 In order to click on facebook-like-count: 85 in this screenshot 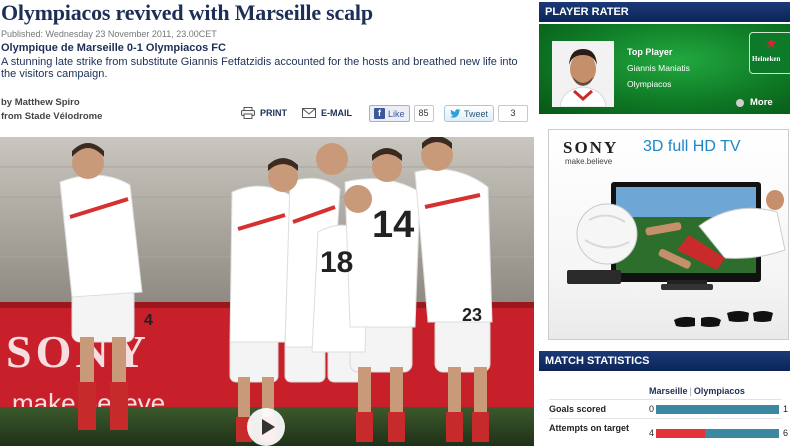, I will do `click(423, 113)`.